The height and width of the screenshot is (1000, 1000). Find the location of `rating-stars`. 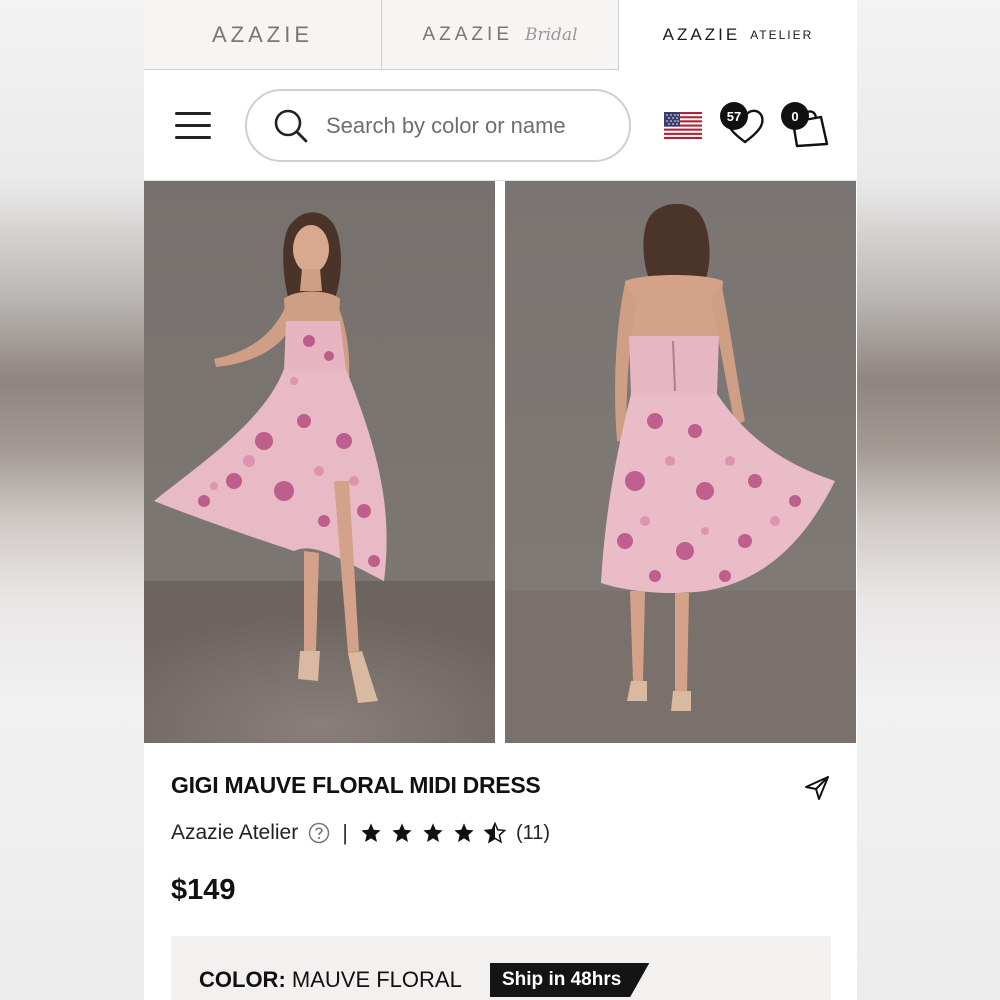

rating-stars is located at coordinates (433, 833).